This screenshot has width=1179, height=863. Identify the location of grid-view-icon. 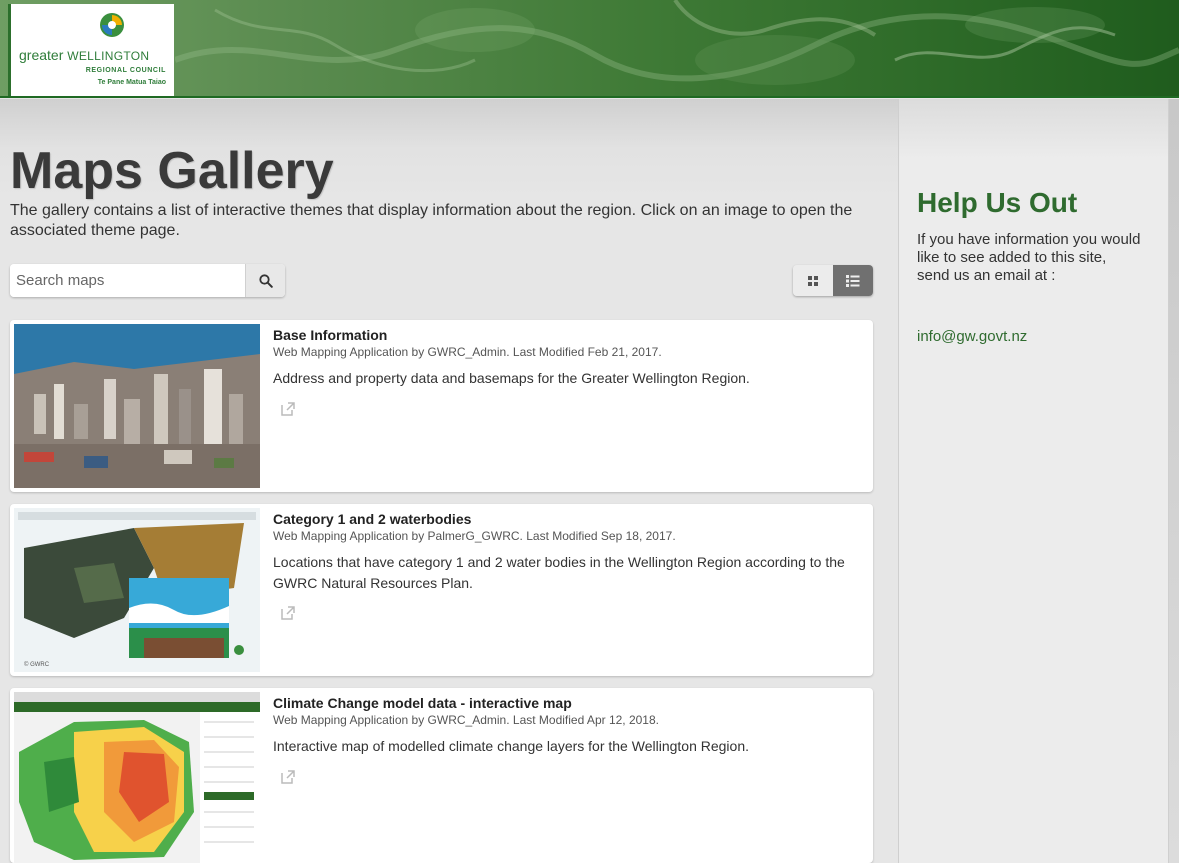
(813, 280).